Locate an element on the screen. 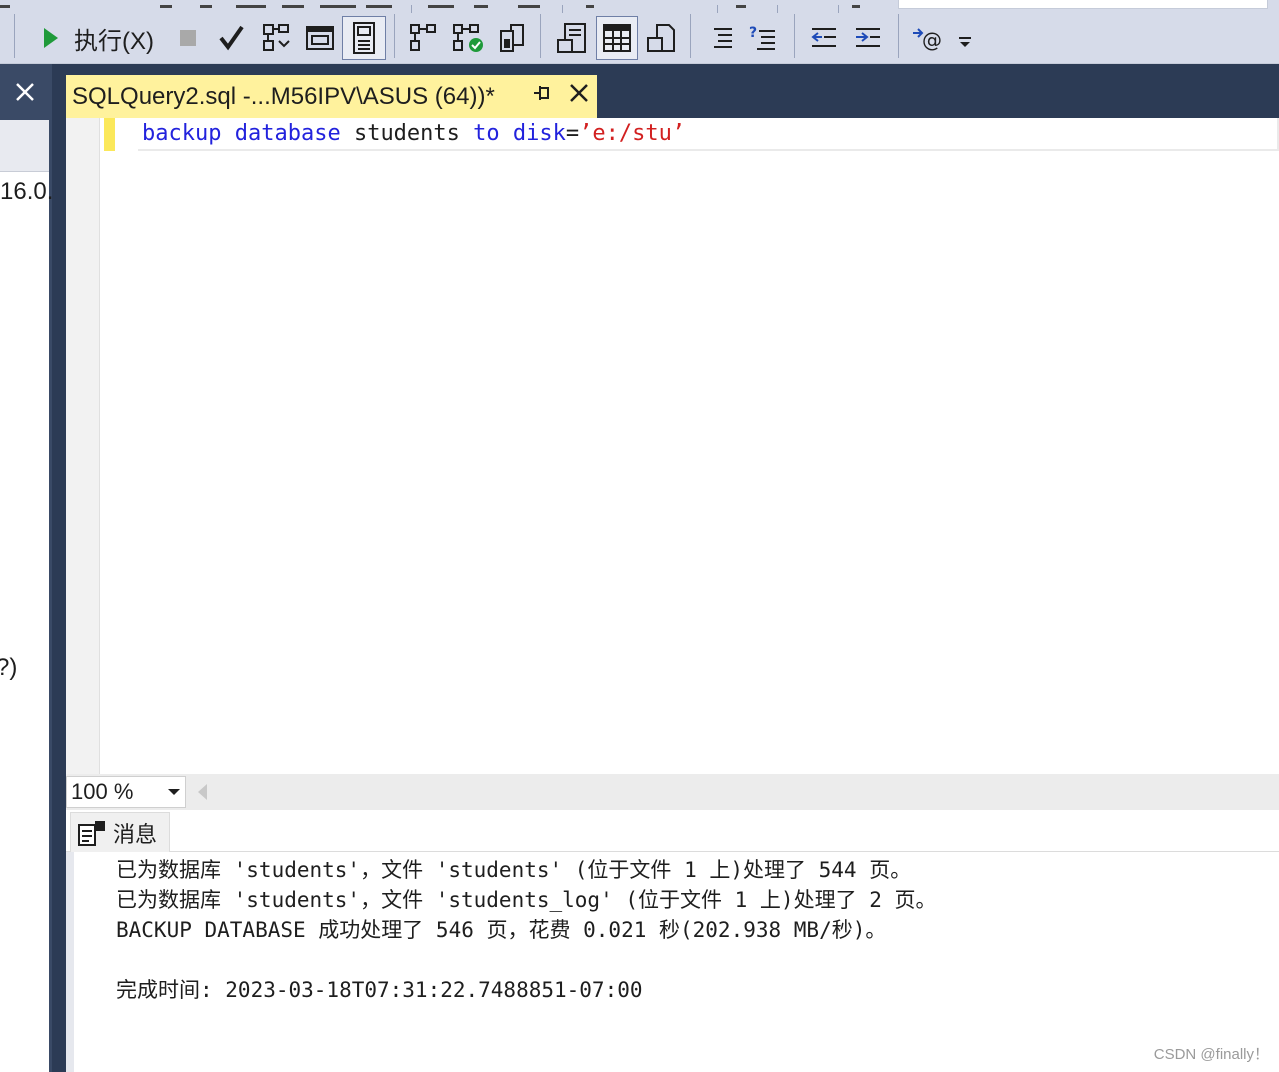  editor-zoom-bar: 100 % is located at coordinates (672, 792).